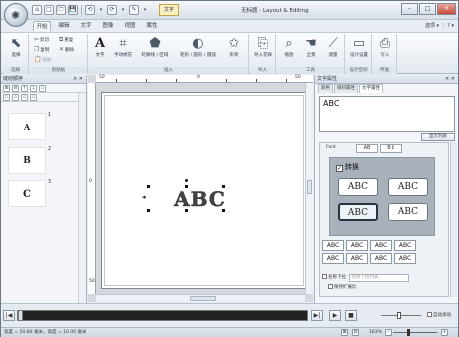 The width and height of the screenshot is (459, 337). Describe the element at coordinates (344, 332) in the screenshot. I see `grid-toggle-icon: ⊞` at that location.